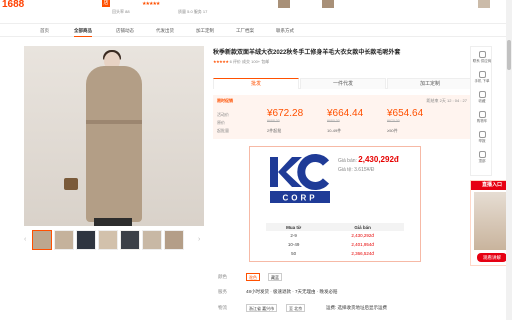 This screenshot has height=320, width=512. What do you see at coordinates (335, 244) in the screenshot?
I see `table-row: 10-49 2,401,954đ` at bounding box center [335, 244].